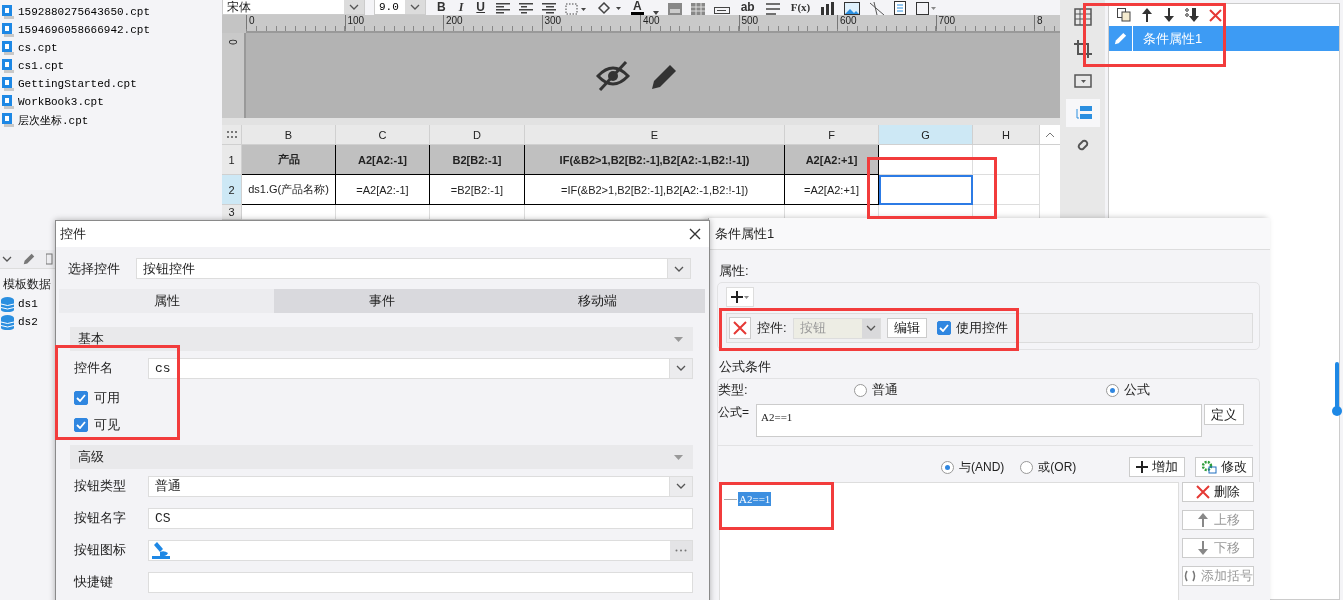 This screenshot has height=600, width=1343. Describe the element at coordinates (400, 7) in the screenshot. I see `size-combo: 9.0` at that location.